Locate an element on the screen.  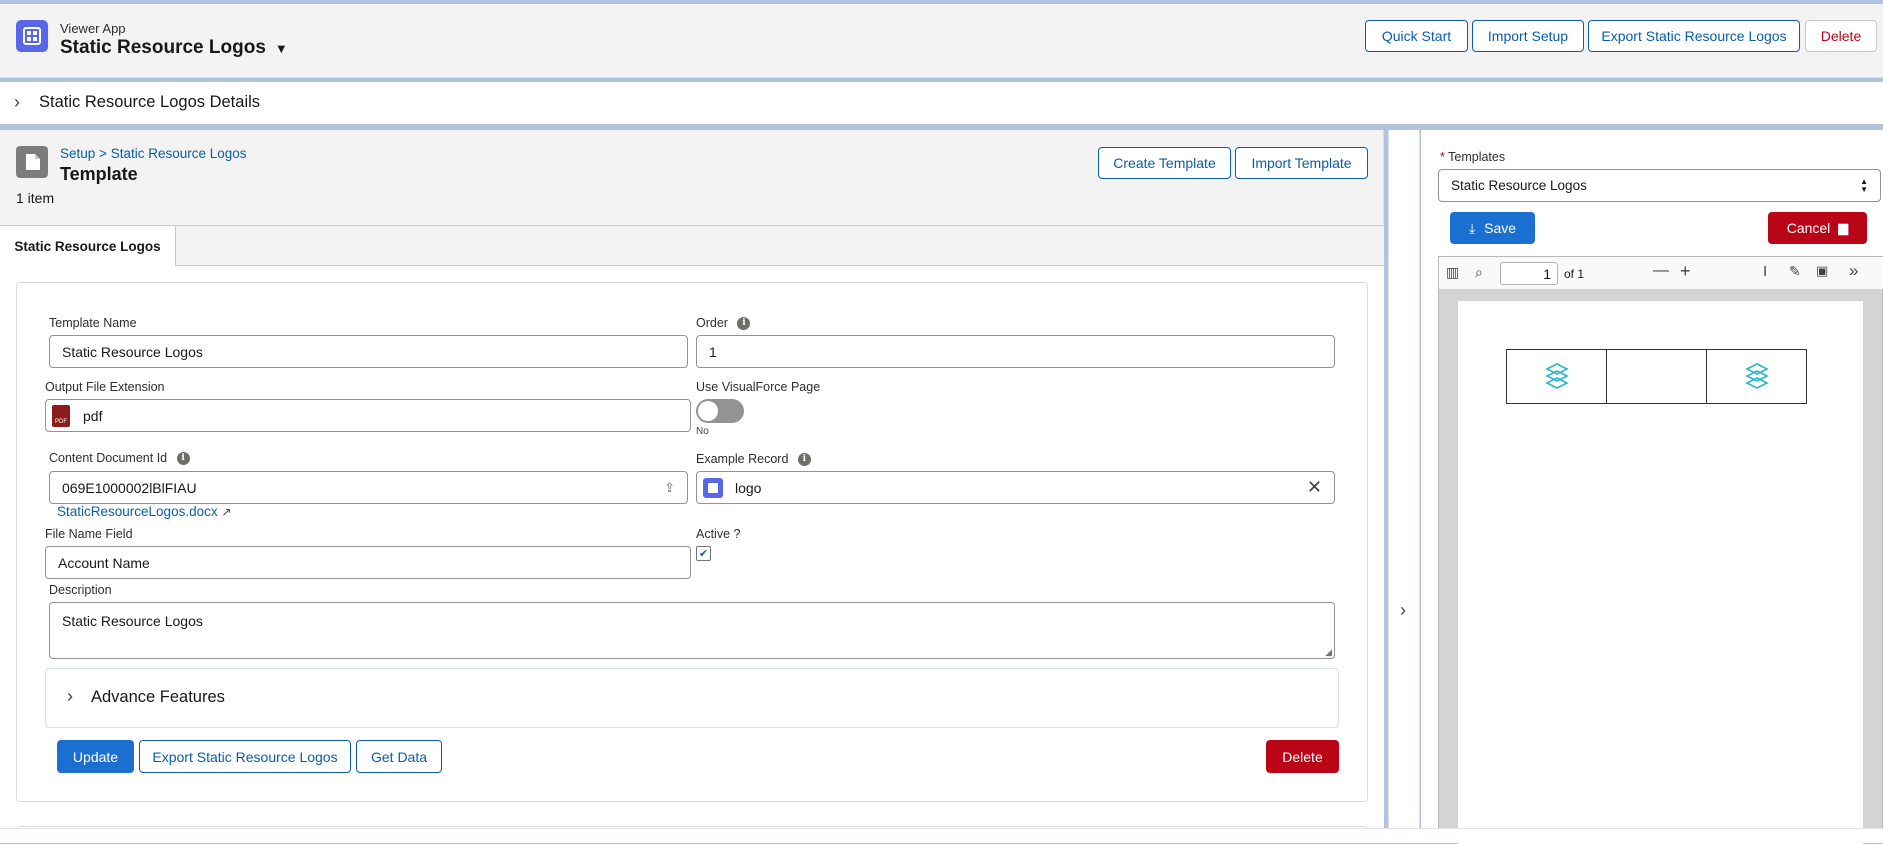
item-count: 1 item is located at coordinates (35, 198).